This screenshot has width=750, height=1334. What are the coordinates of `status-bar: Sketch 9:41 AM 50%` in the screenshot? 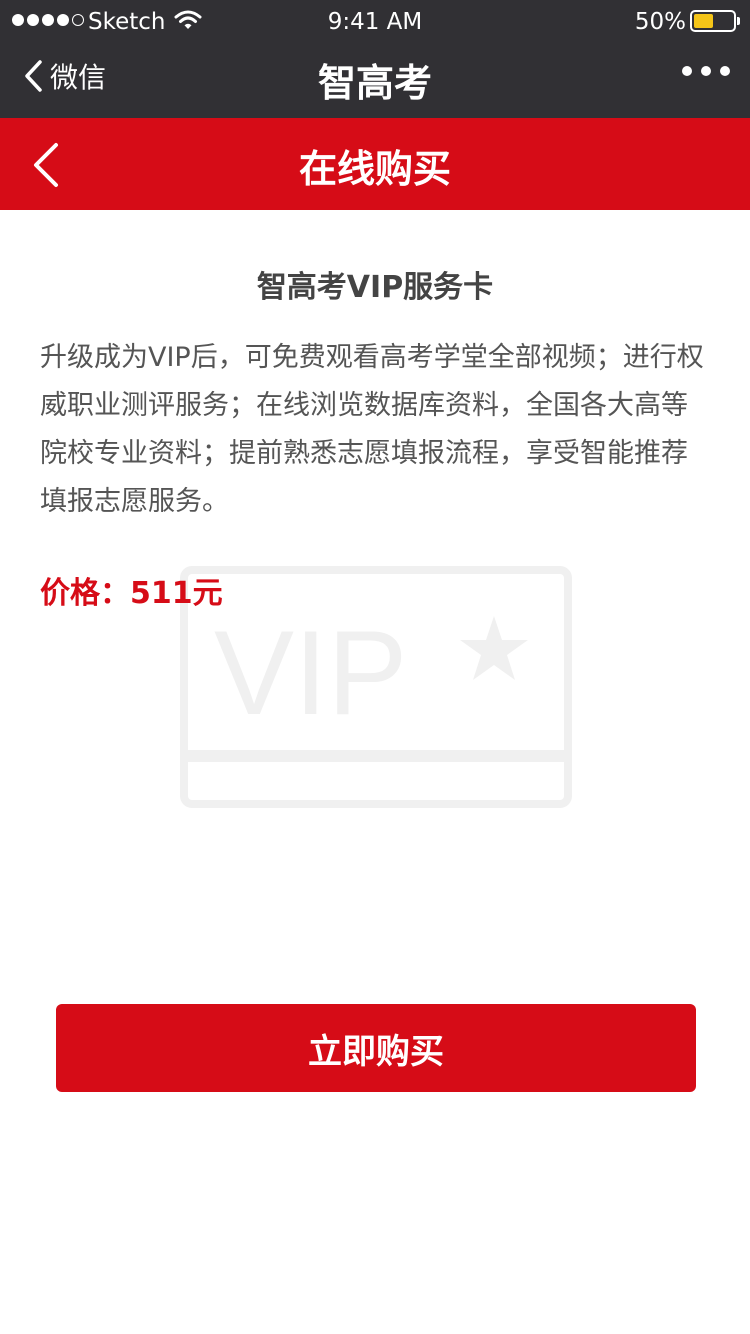 It's located at (375, 22).